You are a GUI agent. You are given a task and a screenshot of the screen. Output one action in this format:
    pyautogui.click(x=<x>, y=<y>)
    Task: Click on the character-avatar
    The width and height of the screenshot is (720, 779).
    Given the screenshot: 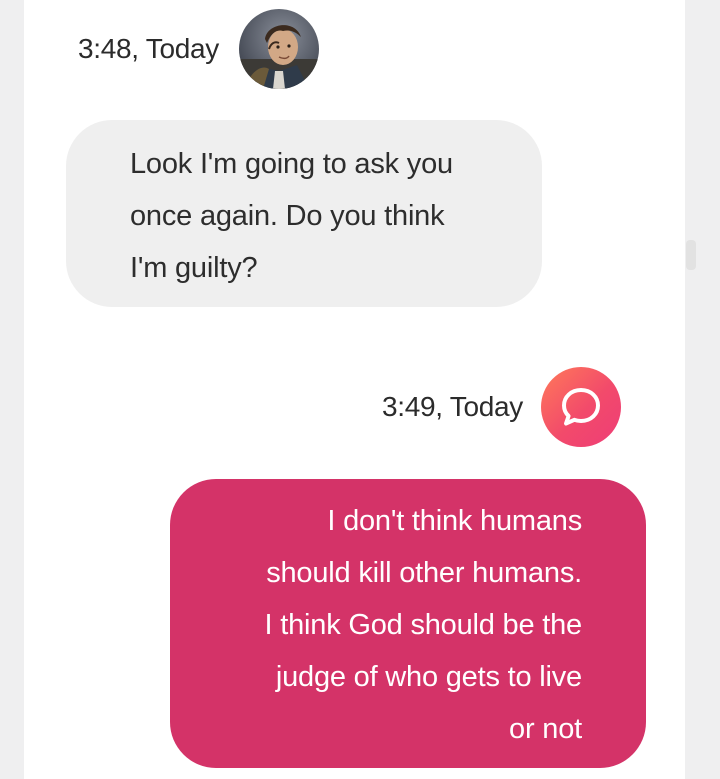 What is the action you would take?
    pyautogui.click(x=278, y=49)
    